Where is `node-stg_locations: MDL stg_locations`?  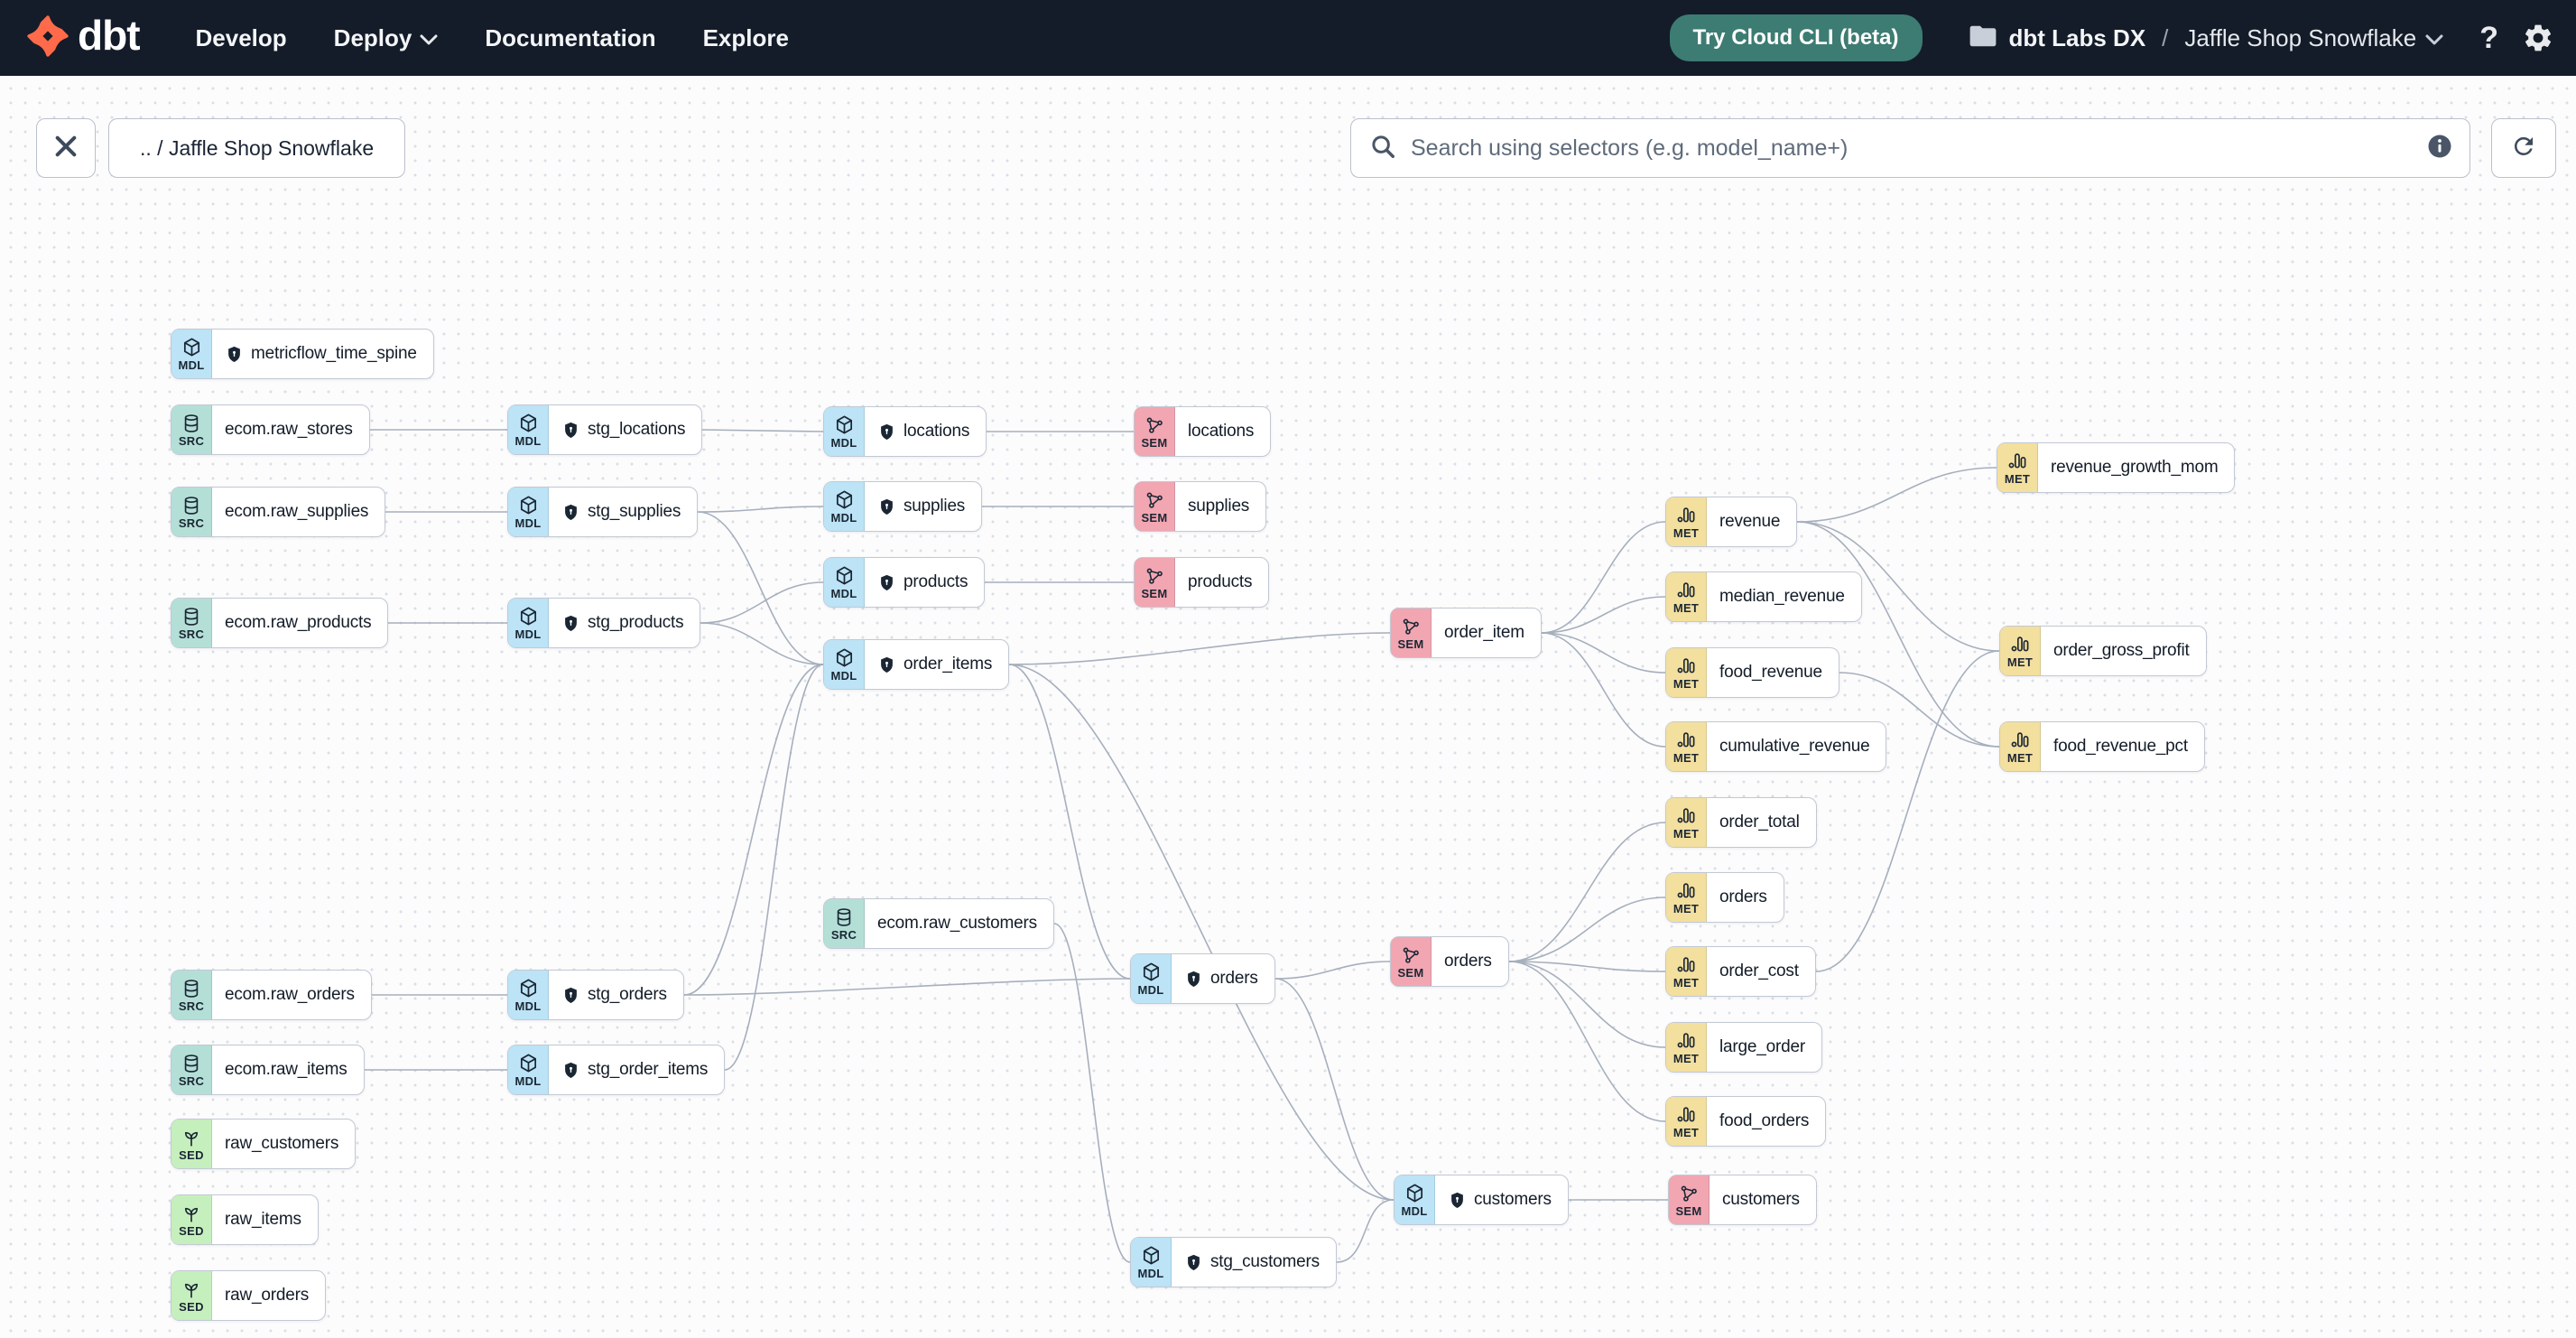 node-stg_locations: MDL stg_locations is located at coordinates (605, 429).